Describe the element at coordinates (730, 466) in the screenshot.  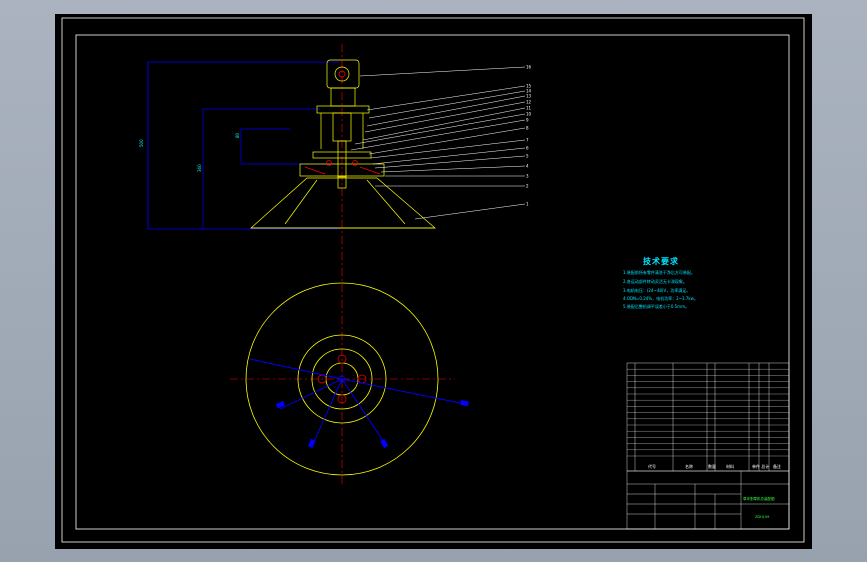
I see `parts-header-material: 材料` at that location.